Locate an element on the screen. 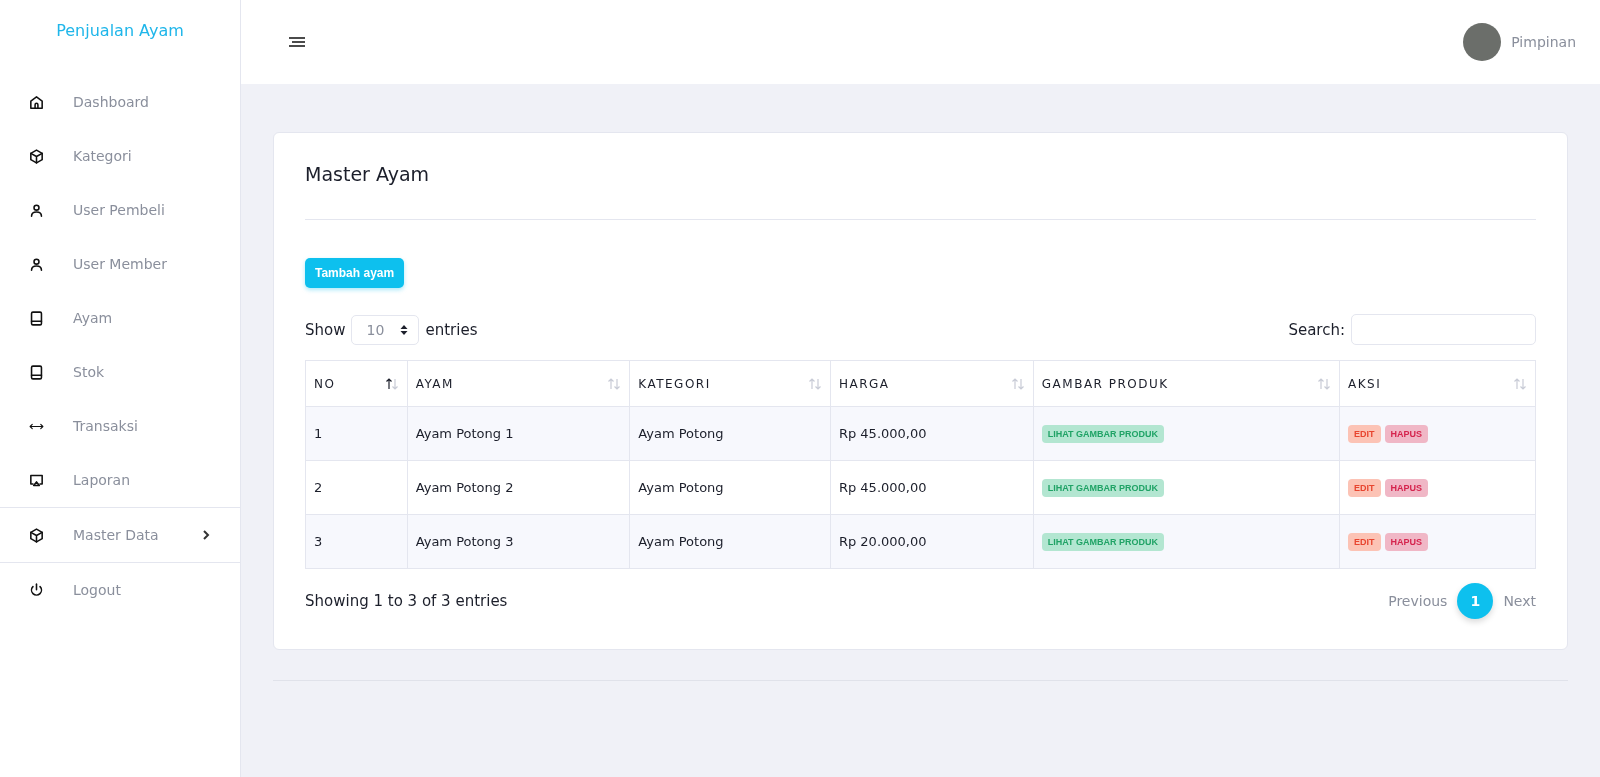 The width and height of the screenshot is (1600, 777). column-header: NO is located at coordinates (356, 383).